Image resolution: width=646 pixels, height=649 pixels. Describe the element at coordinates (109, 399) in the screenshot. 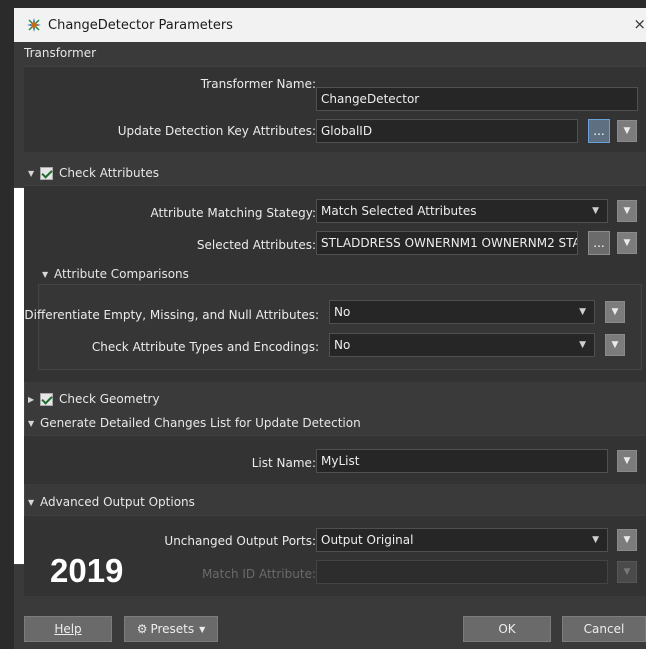

I see `check-geometry-label: Check Geometry` at that location.